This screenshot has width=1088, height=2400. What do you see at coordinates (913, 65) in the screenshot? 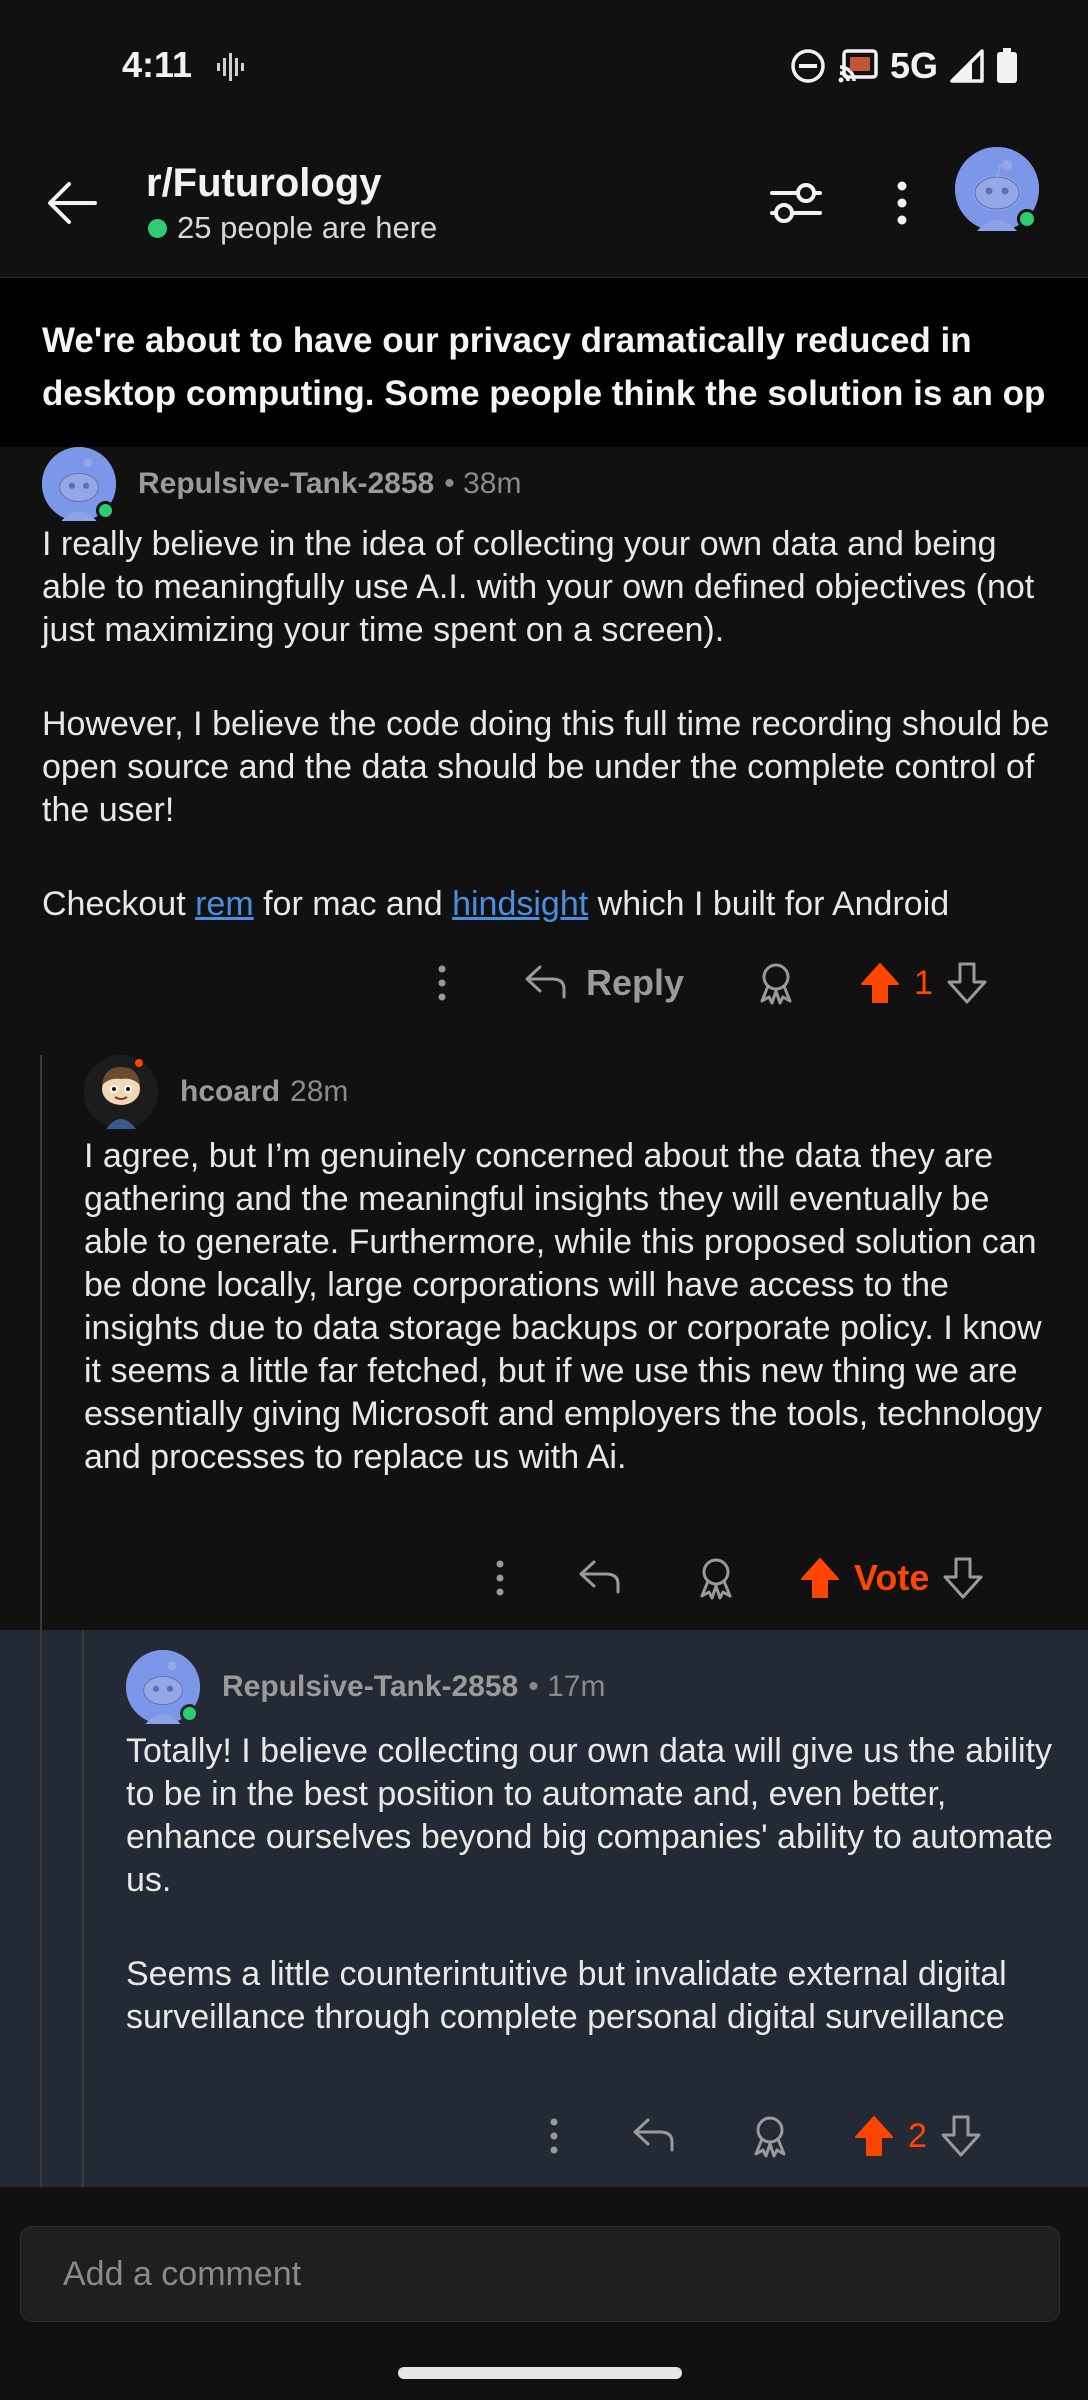
I see `network-type: 5G` at bounding box center [913, 65].